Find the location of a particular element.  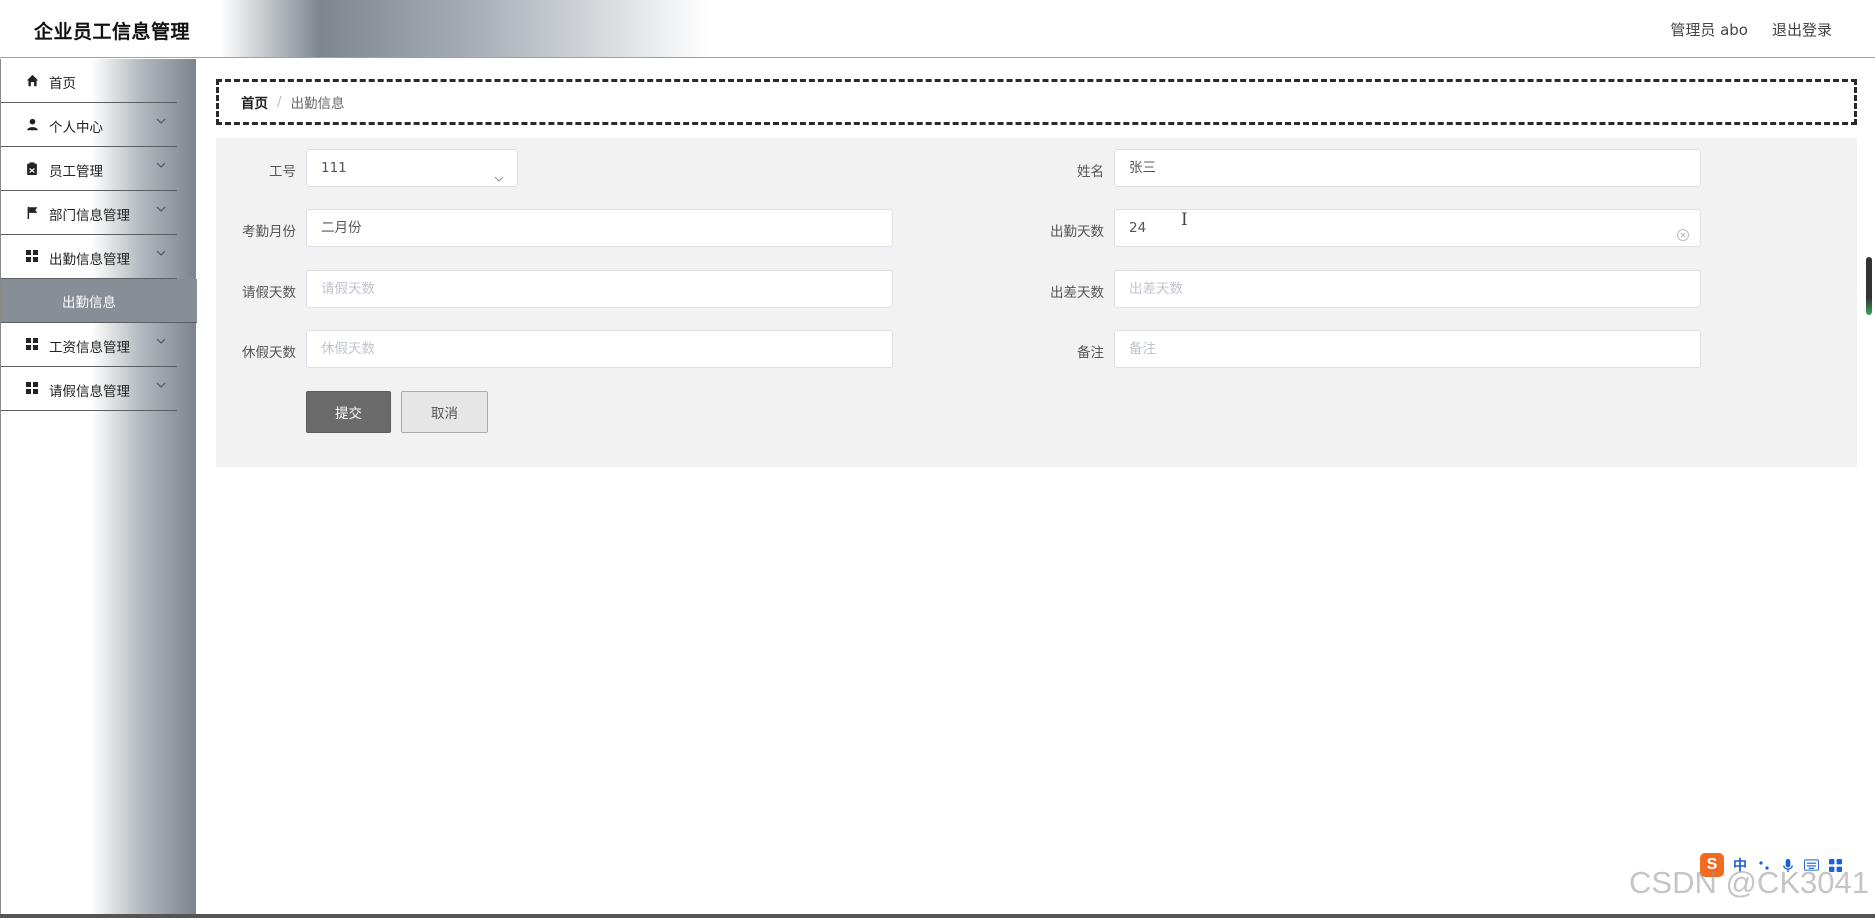

sidebar-subitem-attendance-info: 出勤信息 is located at coordinates (99, 301).